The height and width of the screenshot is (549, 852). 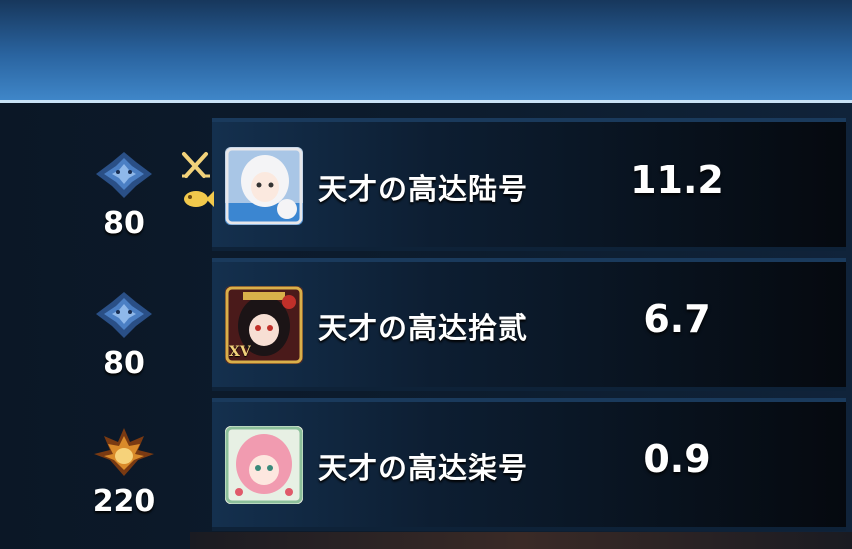 I want to click on player-name: 天才の高达柒号, so click(x=423, y=468).